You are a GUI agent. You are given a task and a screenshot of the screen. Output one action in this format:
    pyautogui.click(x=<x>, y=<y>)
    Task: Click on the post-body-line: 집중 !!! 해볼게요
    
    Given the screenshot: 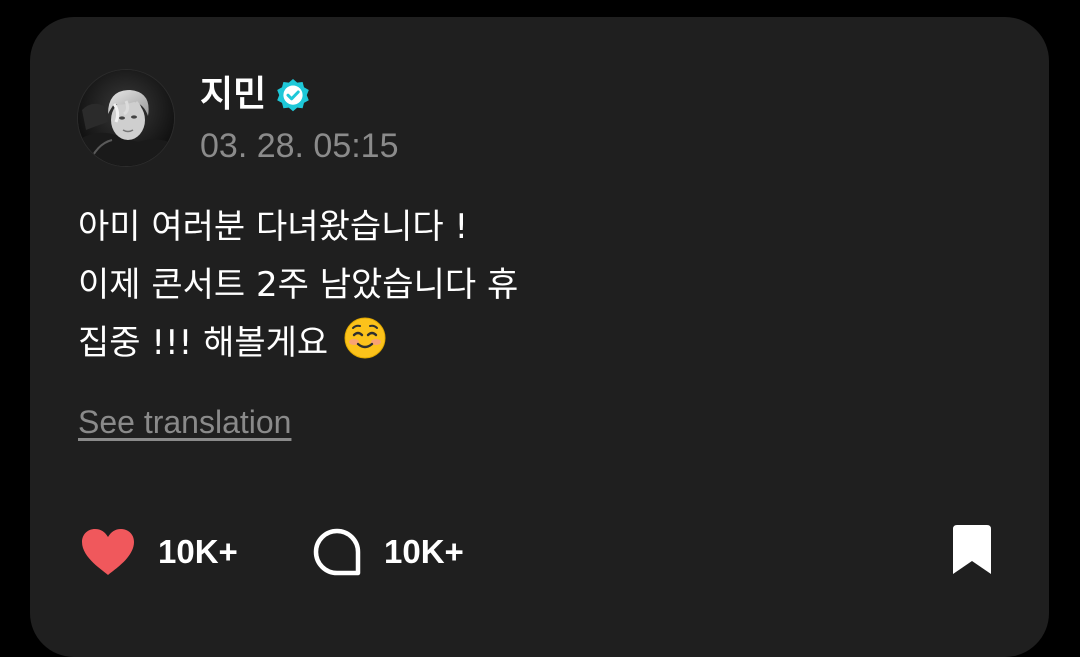 What is the action you would take?
    pyautogui.click(x=538, y=343)
    